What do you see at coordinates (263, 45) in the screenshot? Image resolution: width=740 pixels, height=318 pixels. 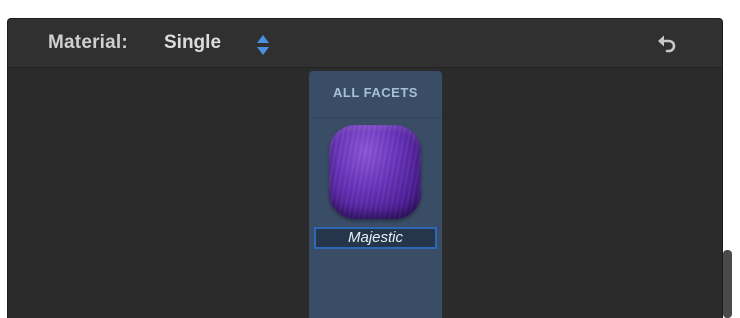 I see `up-down-arrows-icon` at bounding box center [263, 45].